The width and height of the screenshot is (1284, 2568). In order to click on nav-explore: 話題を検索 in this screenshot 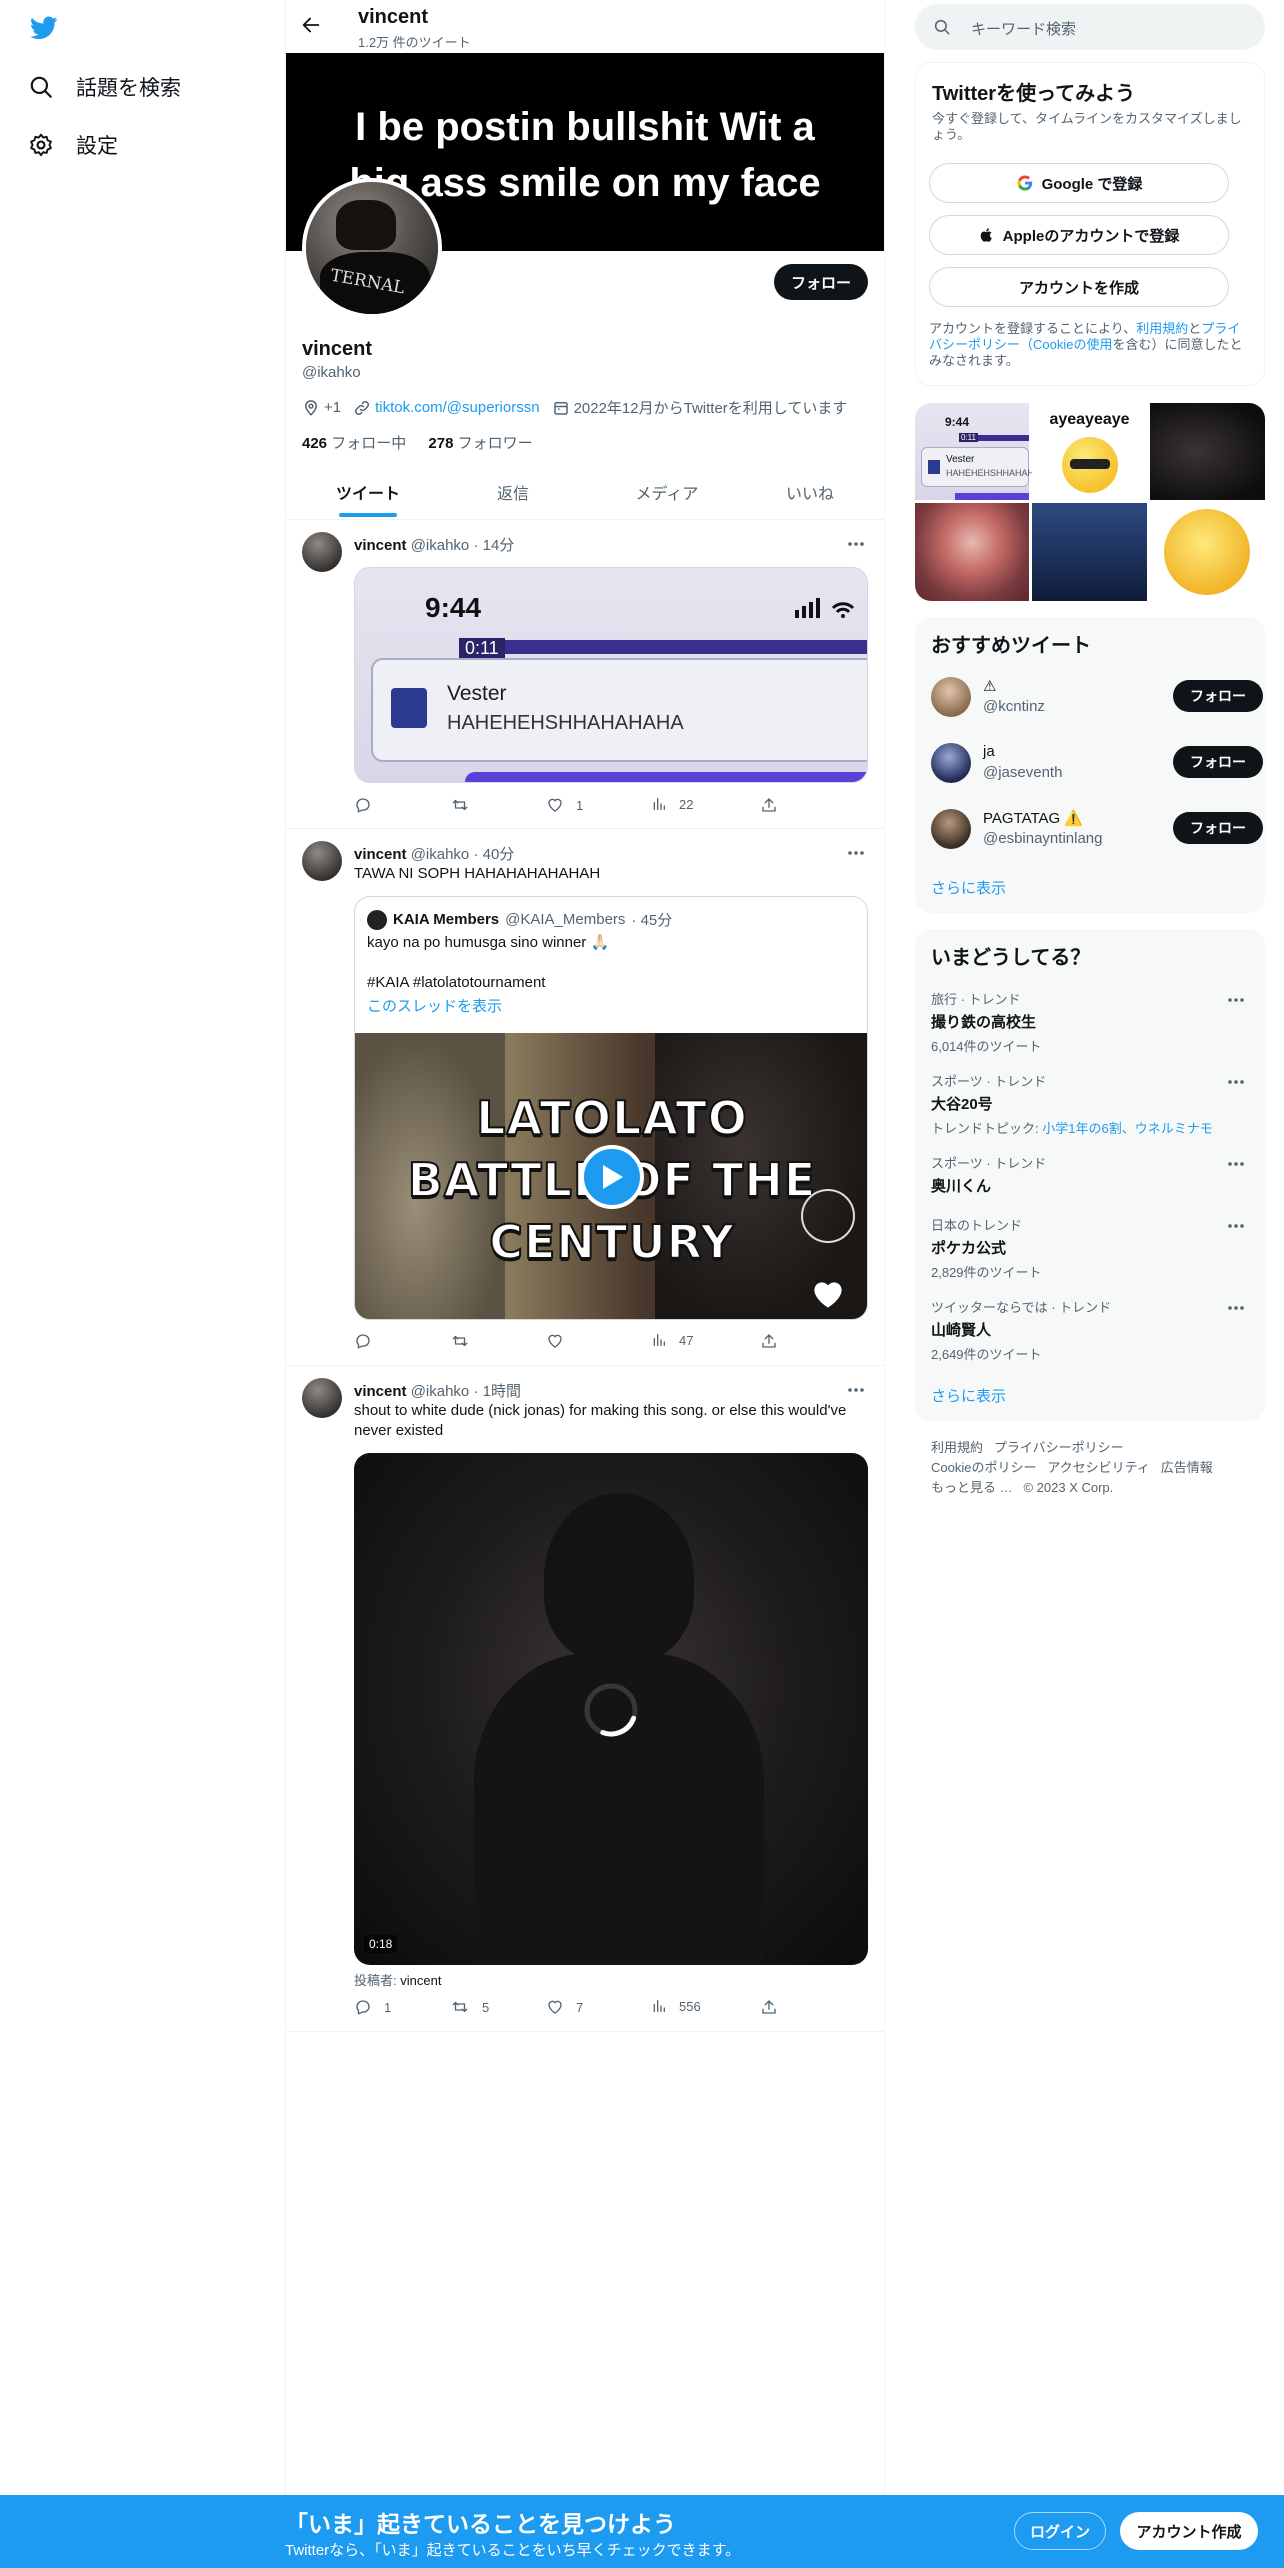, I will do `click(104, 87)`.